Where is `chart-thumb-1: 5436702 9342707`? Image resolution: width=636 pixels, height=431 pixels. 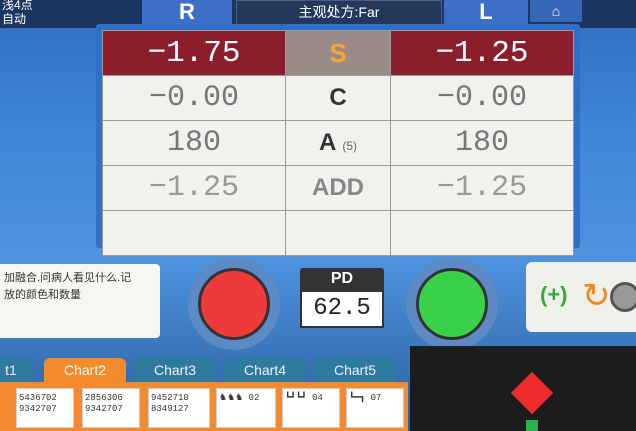
chart-thumb-1: 5436702 9342707 is located at coordinates (45, 408).